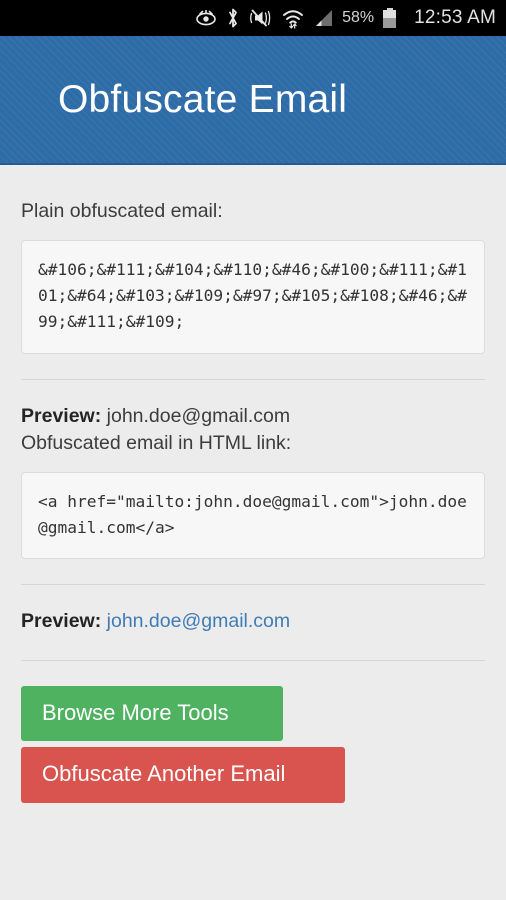 Image resolution: width=506 pixels, height=900 pixels. Describe the element at coordinates (203, 99) in the screenshot. I see `page-title: Obfuscate Email` at that location.